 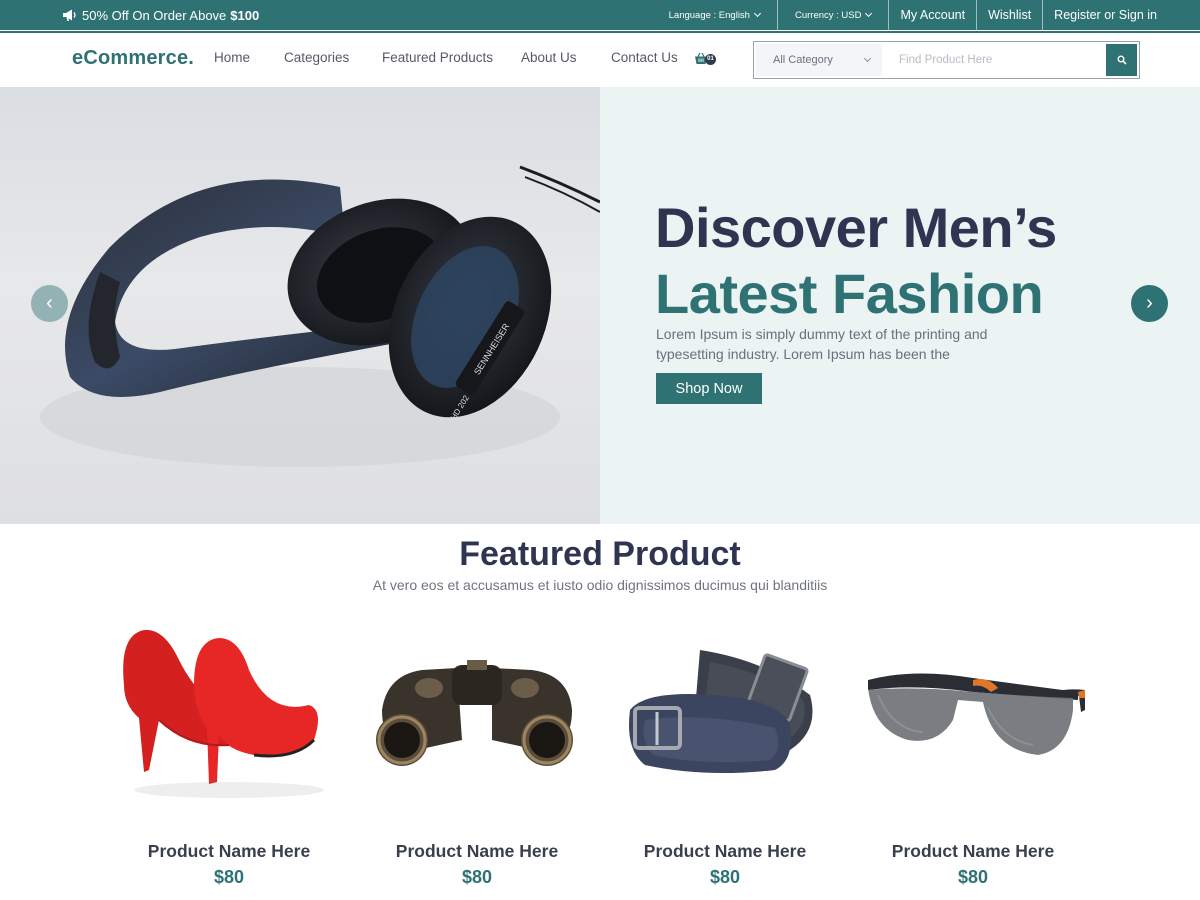 I want to click on cart-button: 01, so click(x=706, y=59).